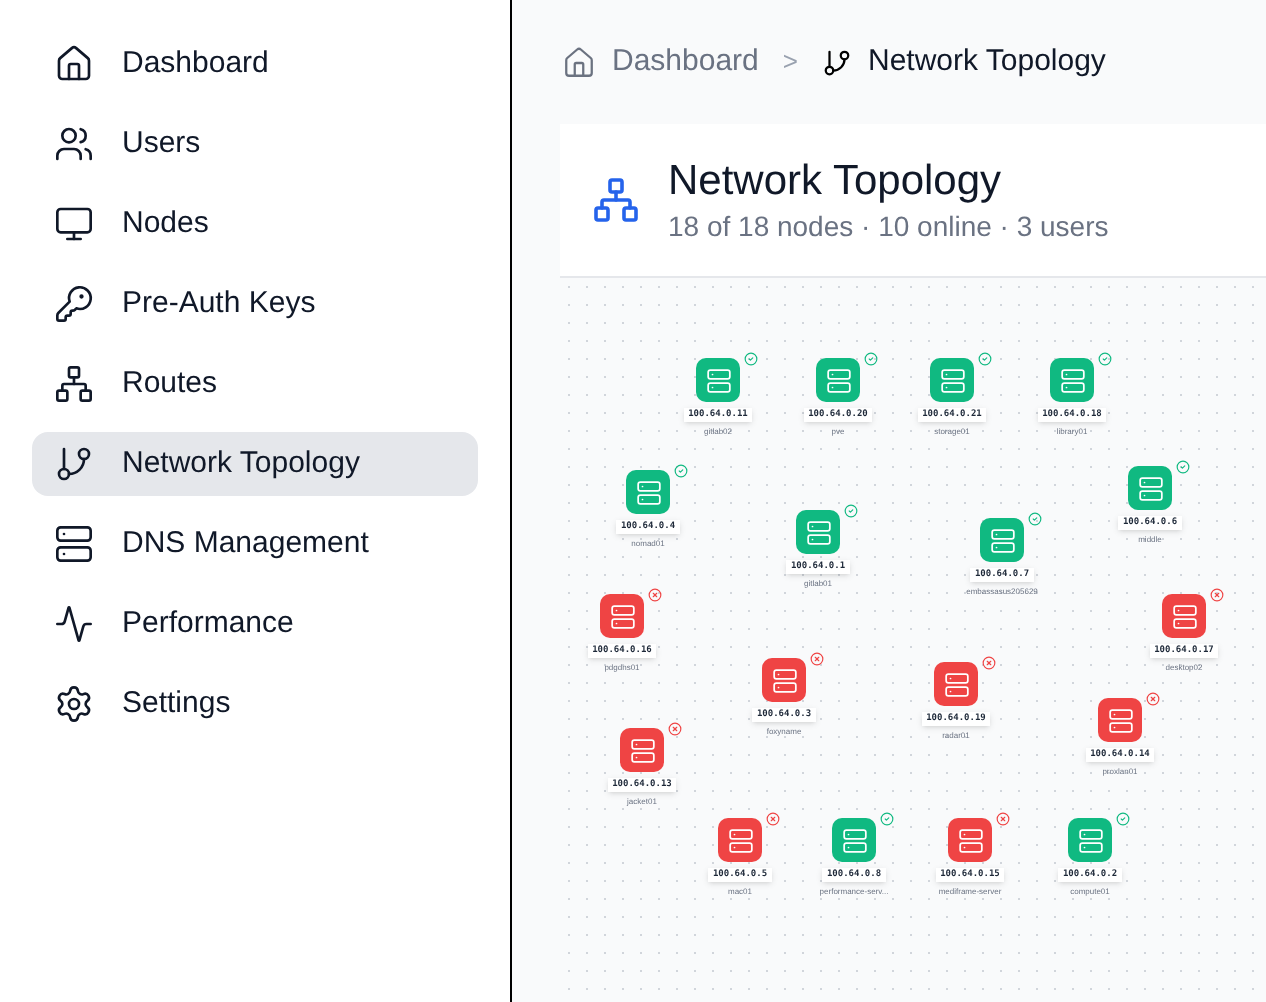 The width and height of the screenshot is (1266, 1002). Describe the element at coordinates (255, 624) in the screenshot. I see `sidebar-item: Performance` at that location.